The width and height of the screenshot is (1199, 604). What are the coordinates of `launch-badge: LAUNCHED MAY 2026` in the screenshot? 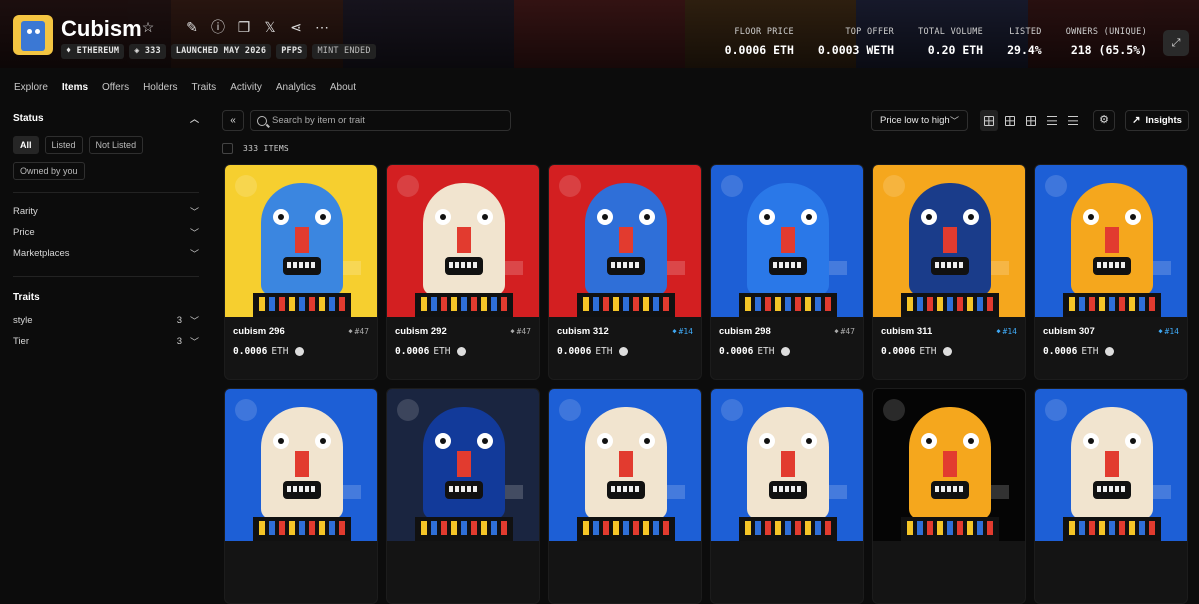 It's located at (221, 51).